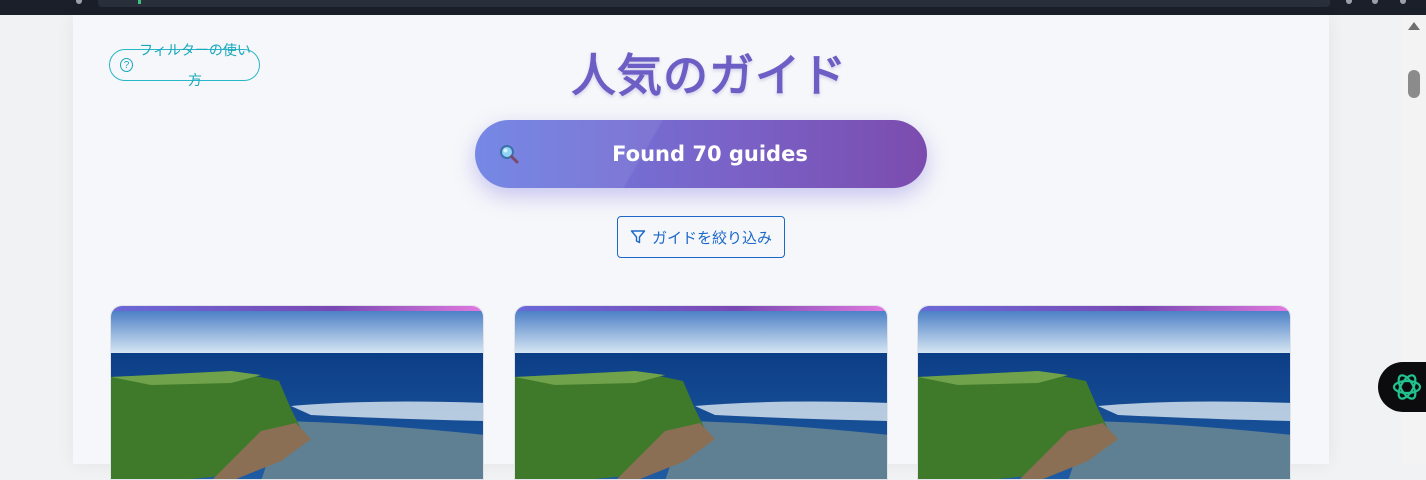  What do you see at coordinates (139, 2) in the screenshot?
I see `address-bar-indicator` at bounding box center [139, 2].